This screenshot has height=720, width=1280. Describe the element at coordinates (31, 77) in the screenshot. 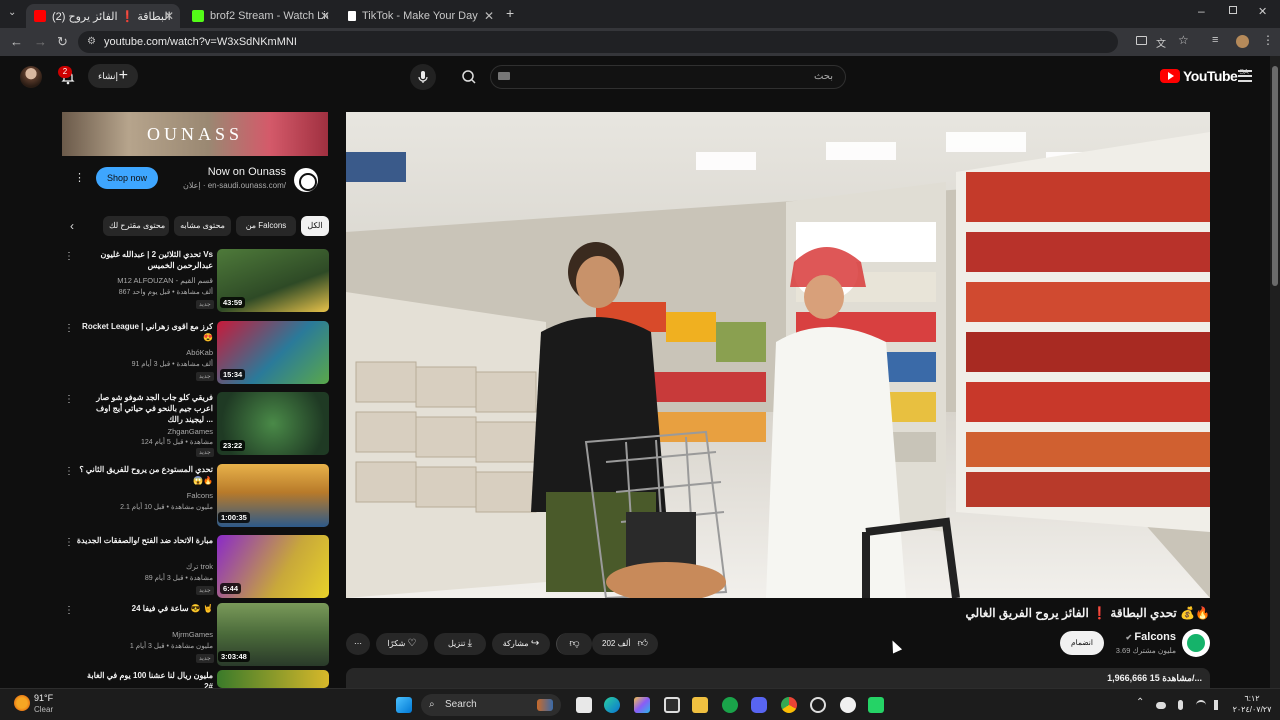

I see `account-avatar` at that location.